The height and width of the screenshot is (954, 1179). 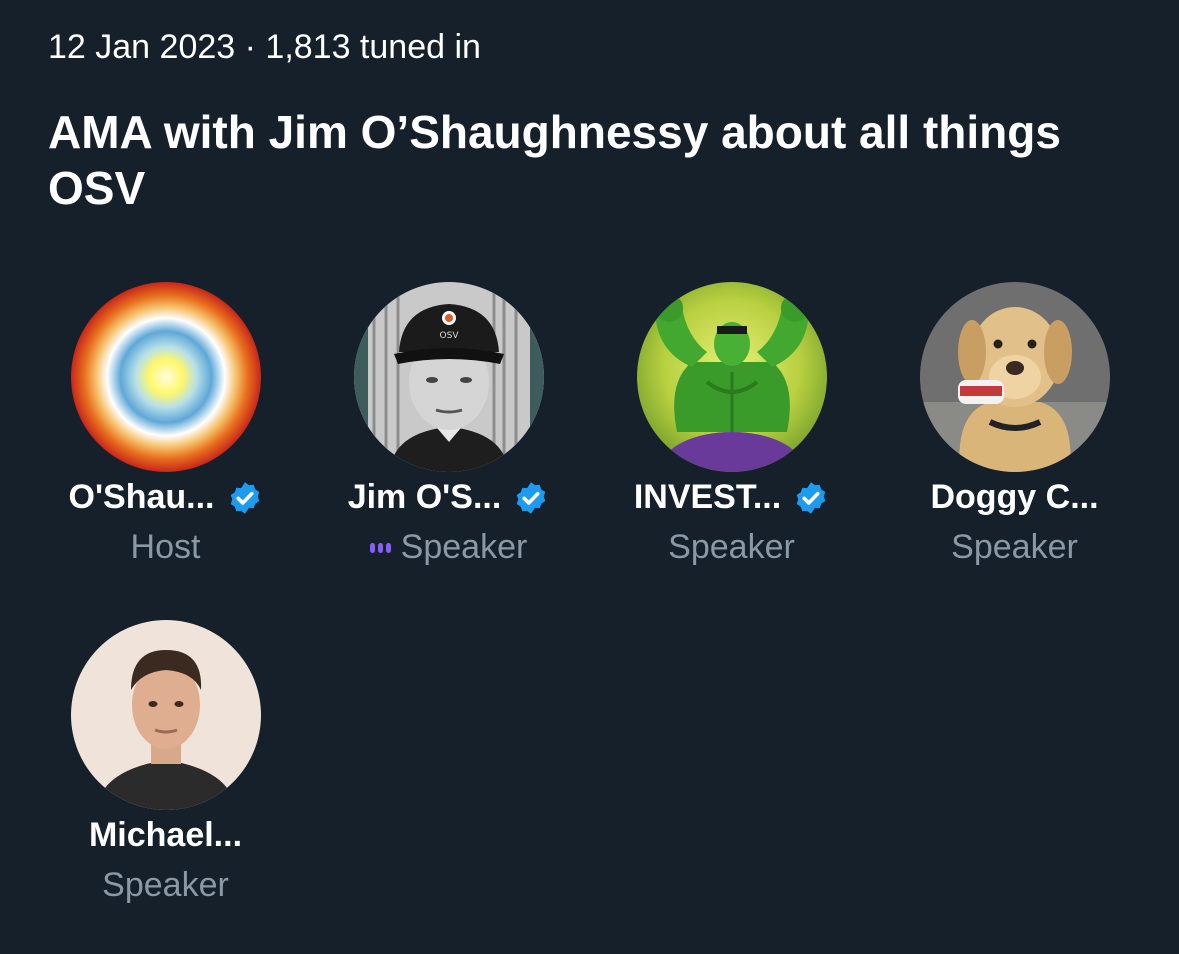 I want to click on participant-speaker-doggy: Doggy C... Speaker, so click(x=1014, y=432).